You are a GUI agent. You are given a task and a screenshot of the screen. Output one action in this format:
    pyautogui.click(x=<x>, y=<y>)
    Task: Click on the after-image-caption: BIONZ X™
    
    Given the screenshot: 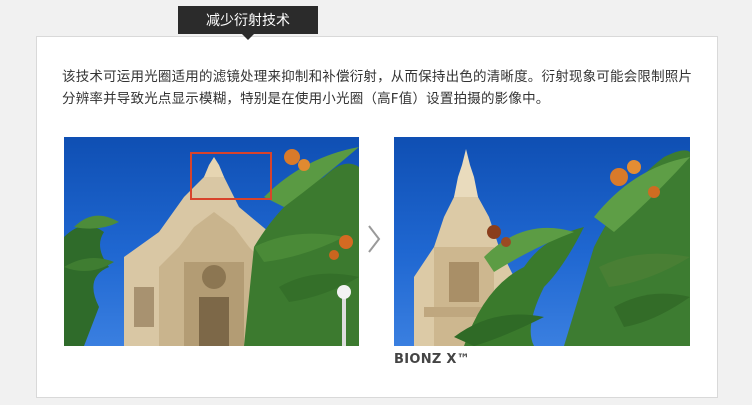 What is the action you would take?
    pyautogui.click(x=432, y=359)
    